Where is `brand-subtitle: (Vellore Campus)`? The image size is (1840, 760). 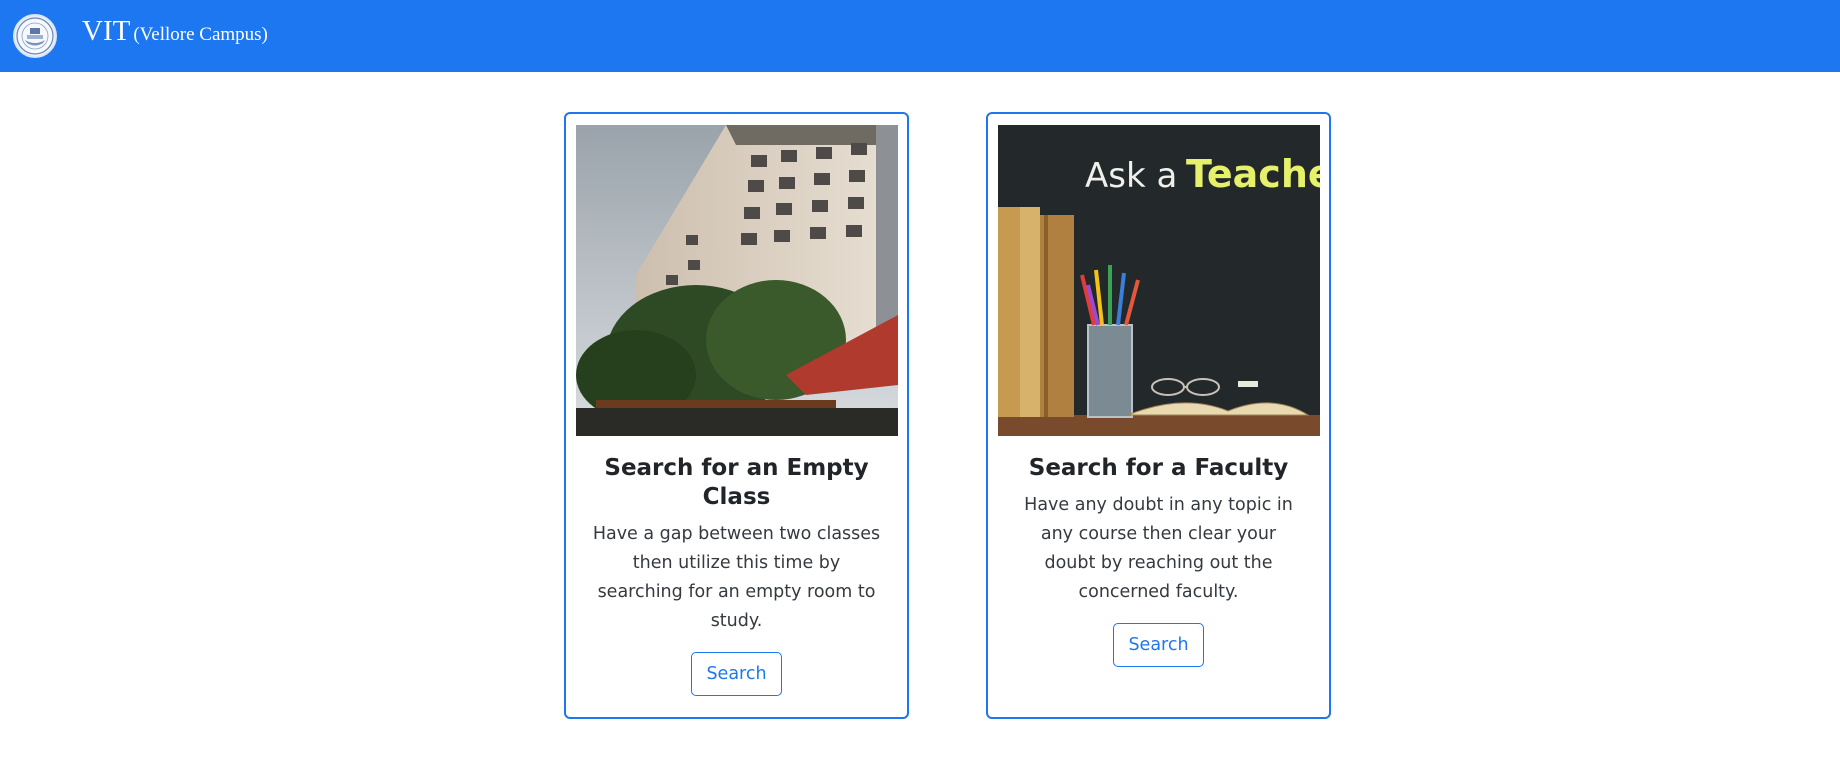
brand-subtitle: (Vellore Campus) is located at coordinates (200, 34).